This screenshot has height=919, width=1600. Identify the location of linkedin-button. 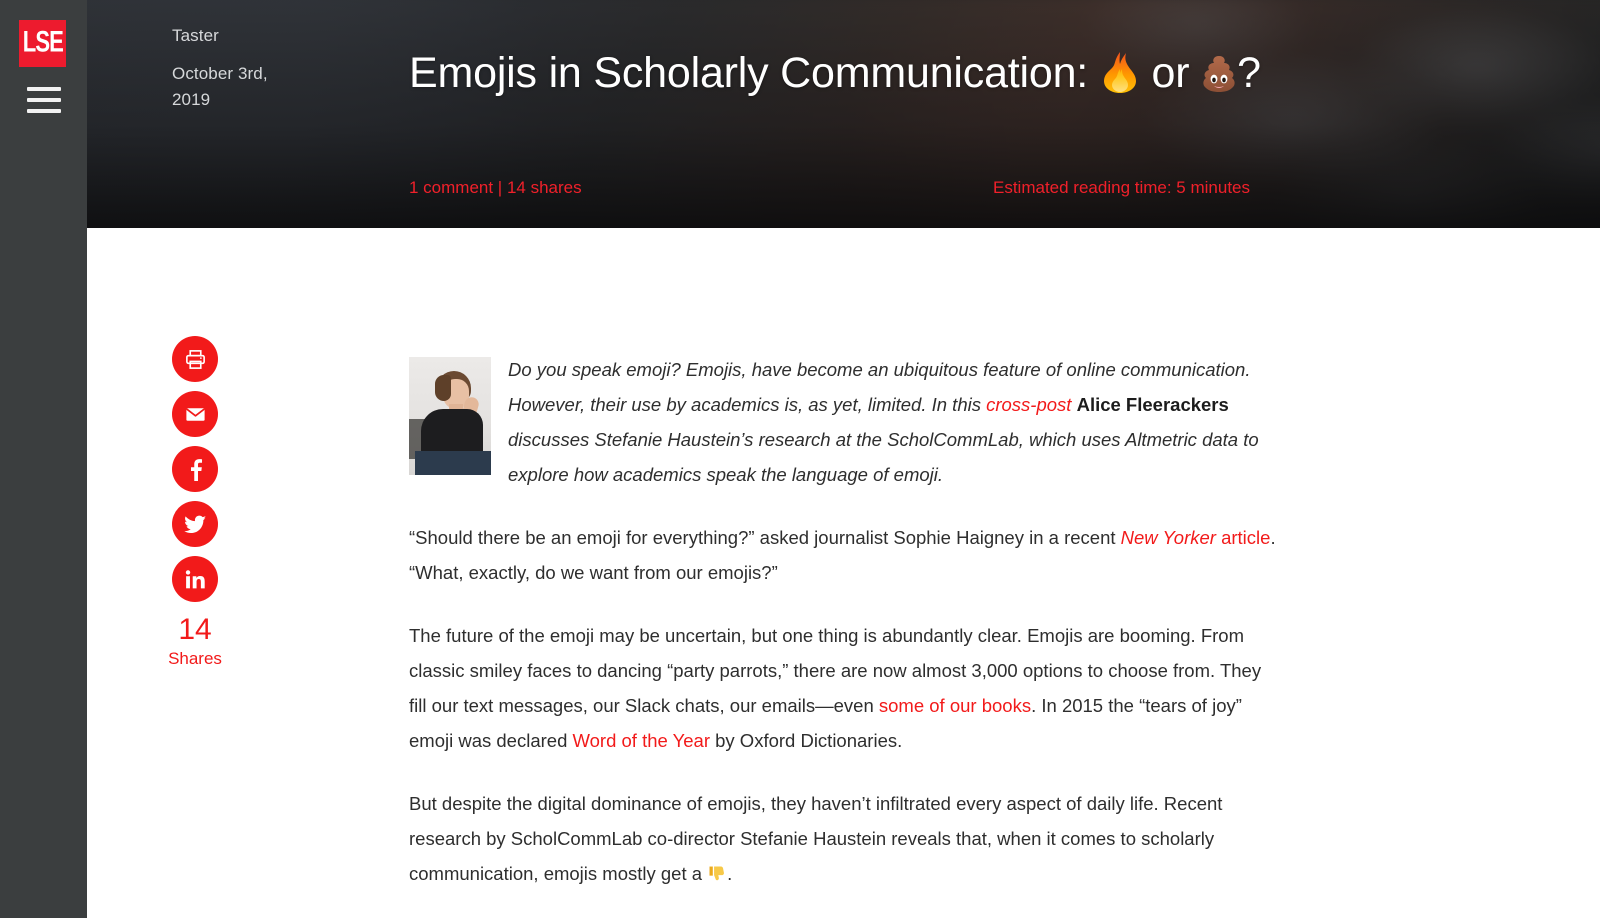
(195, 579).